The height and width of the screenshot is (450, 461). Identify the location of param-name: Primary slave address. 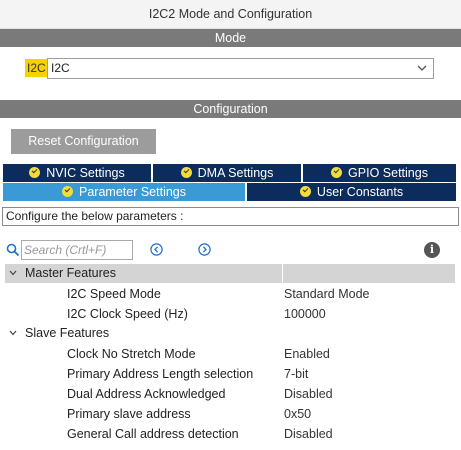
(129, 414).